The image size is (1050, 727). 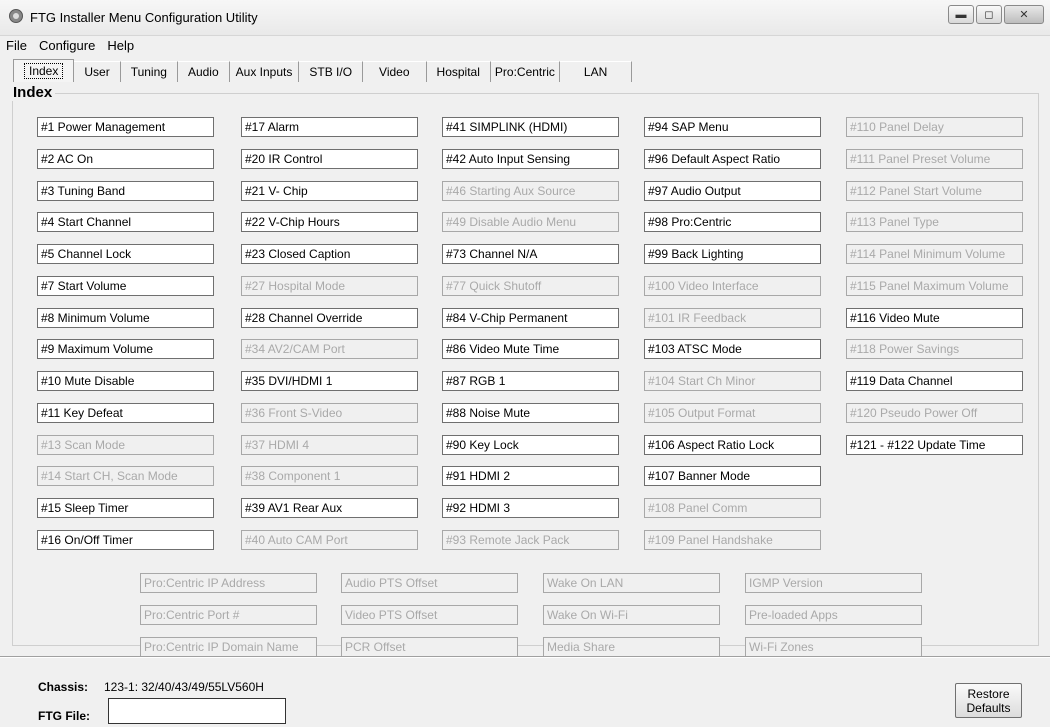 What do you see at coordinates (429, 615) in the screenshot?
I see `extra-option-item: Video PTS Offset` at bounding box center [429, 615].